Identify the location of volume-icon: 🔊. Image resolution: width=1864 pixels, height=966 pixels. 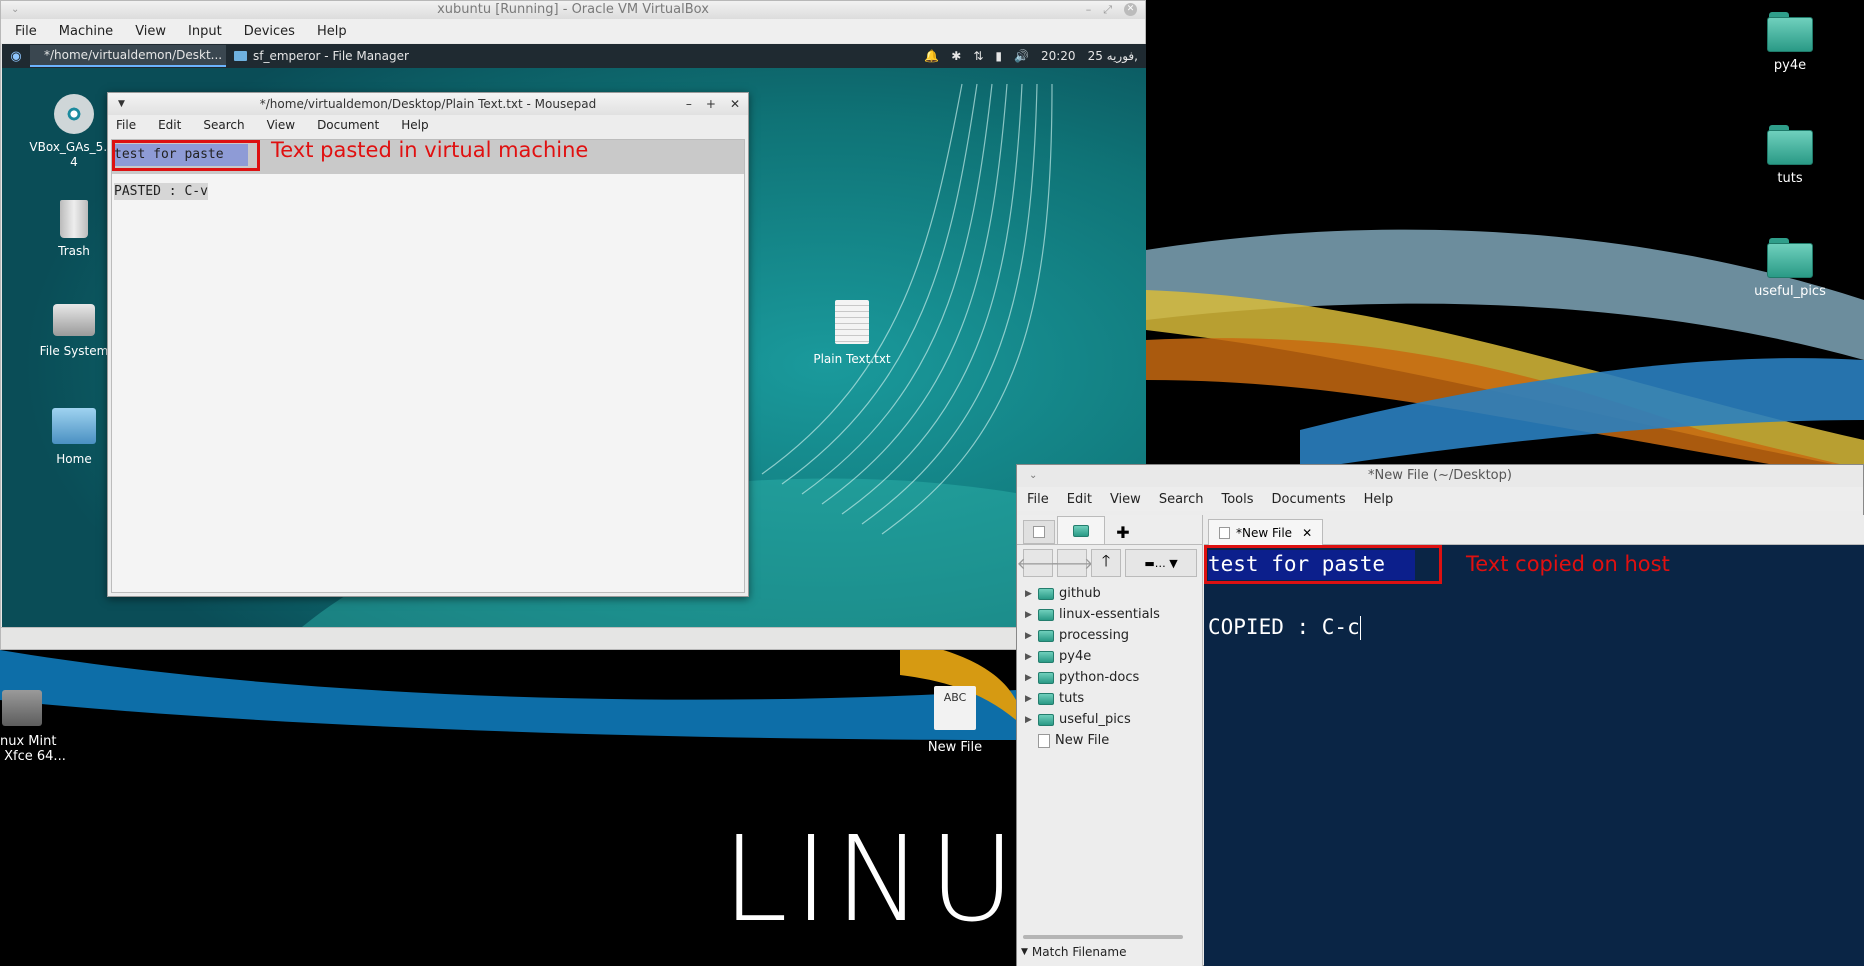
(1021, 56).